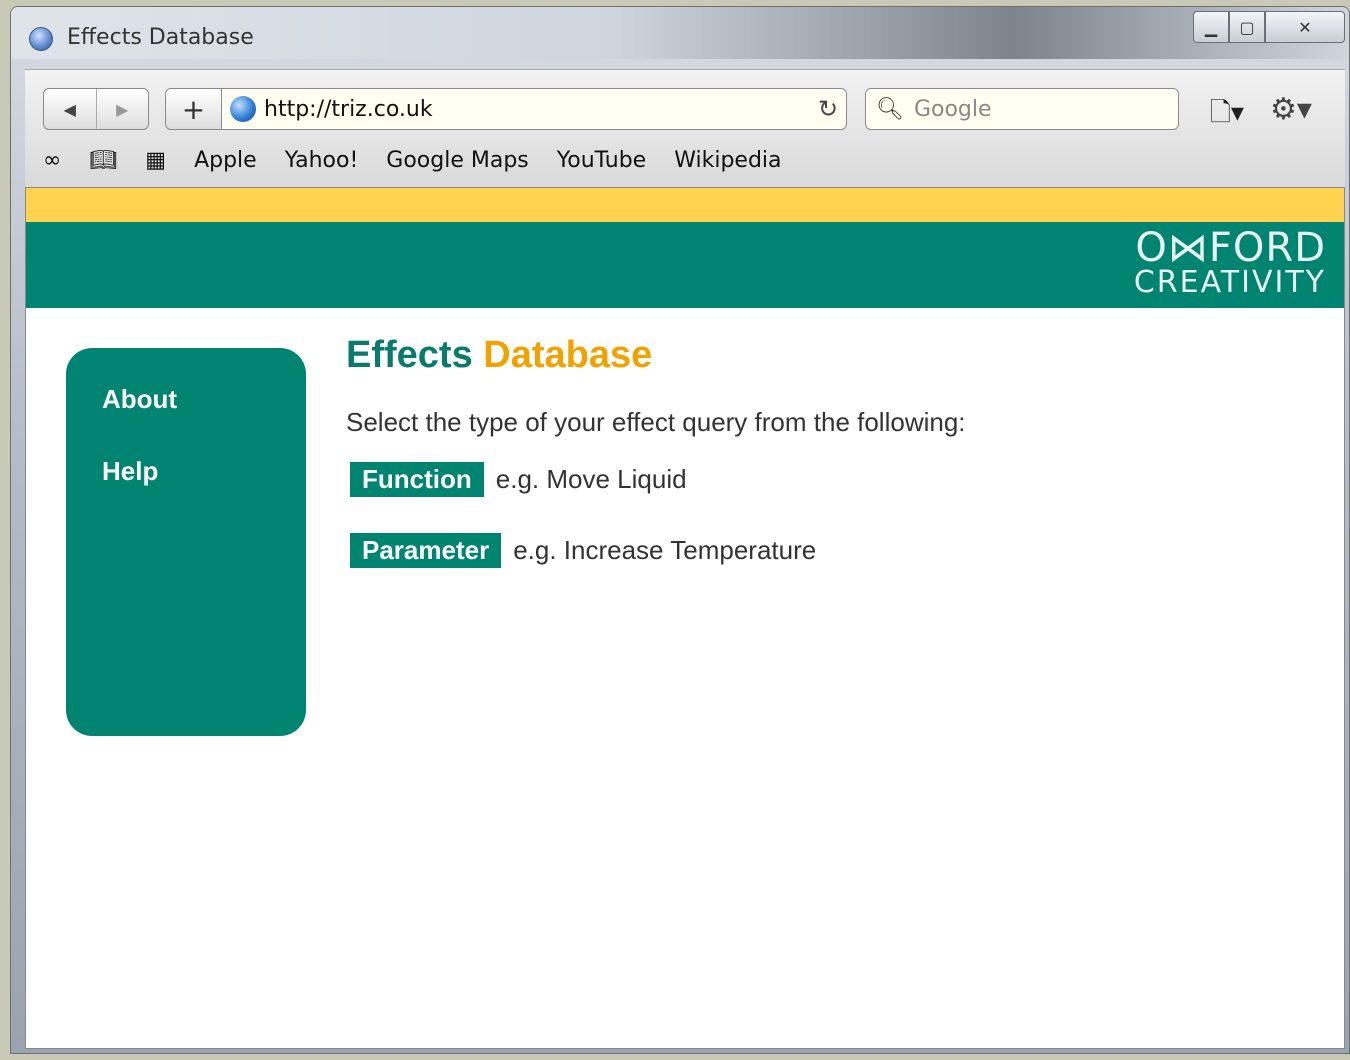 This screenshot has width=1350, height=1060. I want to click on minimize-button: ▁, so click(1211, 27).